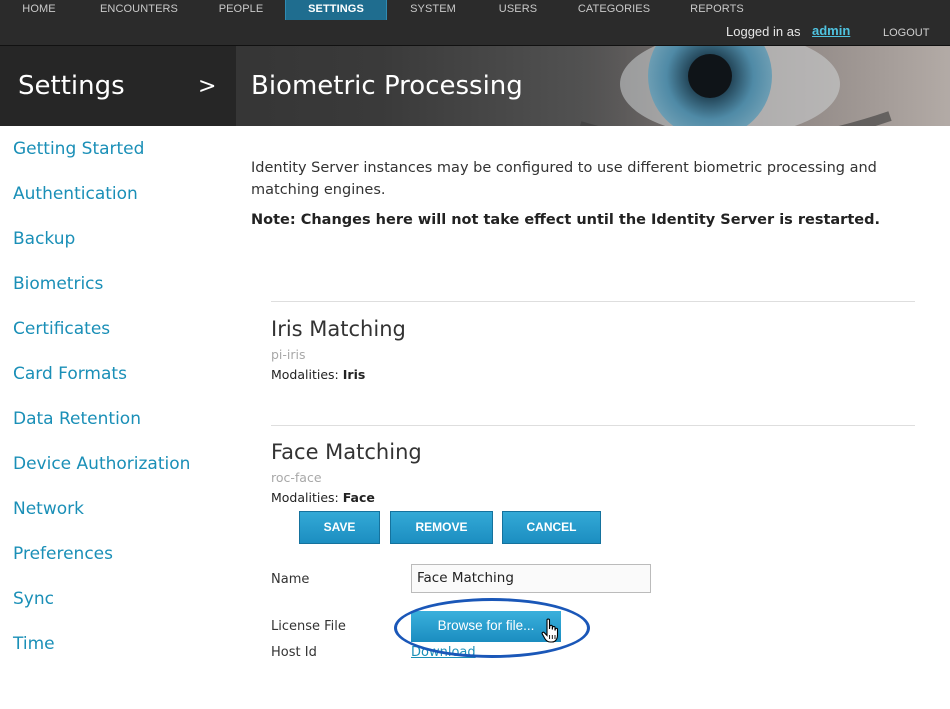  Describe the element at coordinates (614, 10) in the screenshot. I see `nav-categories: CATEGORIES` at that location.